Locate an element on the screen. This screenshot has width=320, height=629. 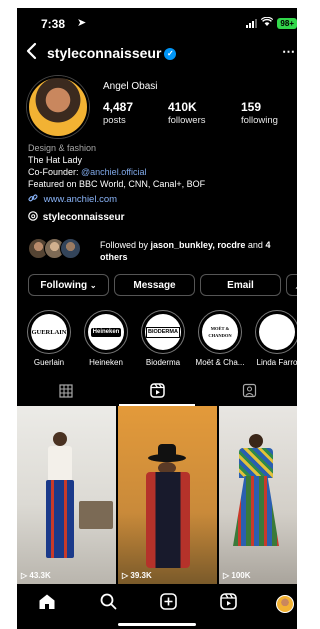
highlight-logo-wrap is located at coordinates (277, 332).